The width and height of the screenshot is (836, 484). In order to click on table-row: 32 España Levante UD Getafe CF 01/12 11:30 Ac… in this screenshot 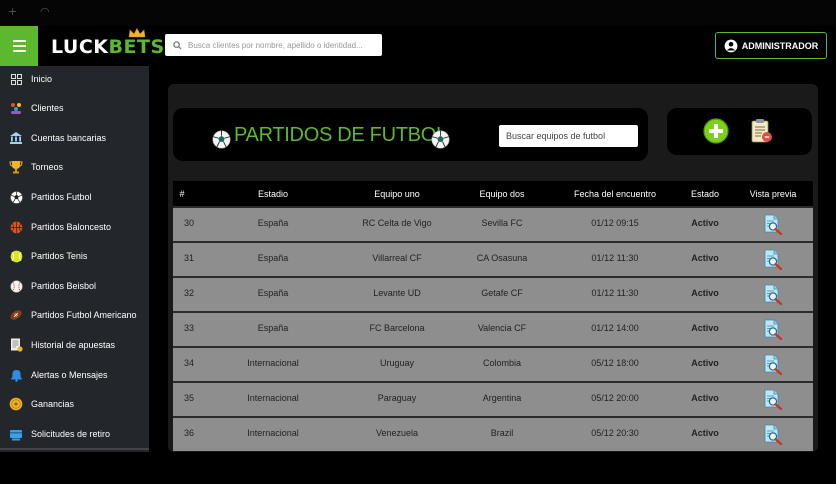, I will do `click(493, 294)`.